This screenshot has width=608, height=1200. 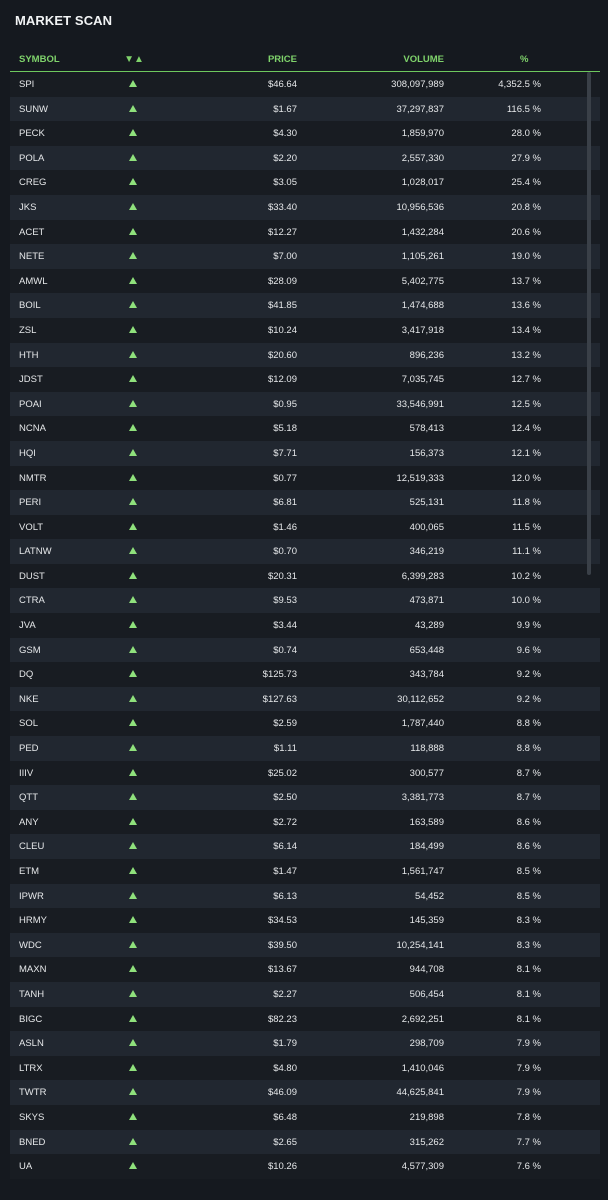 What do you see at coordinates (26, 1167) in the screenshot?
I see `symbol-cell: UA` at bounding box center [26, 1167].